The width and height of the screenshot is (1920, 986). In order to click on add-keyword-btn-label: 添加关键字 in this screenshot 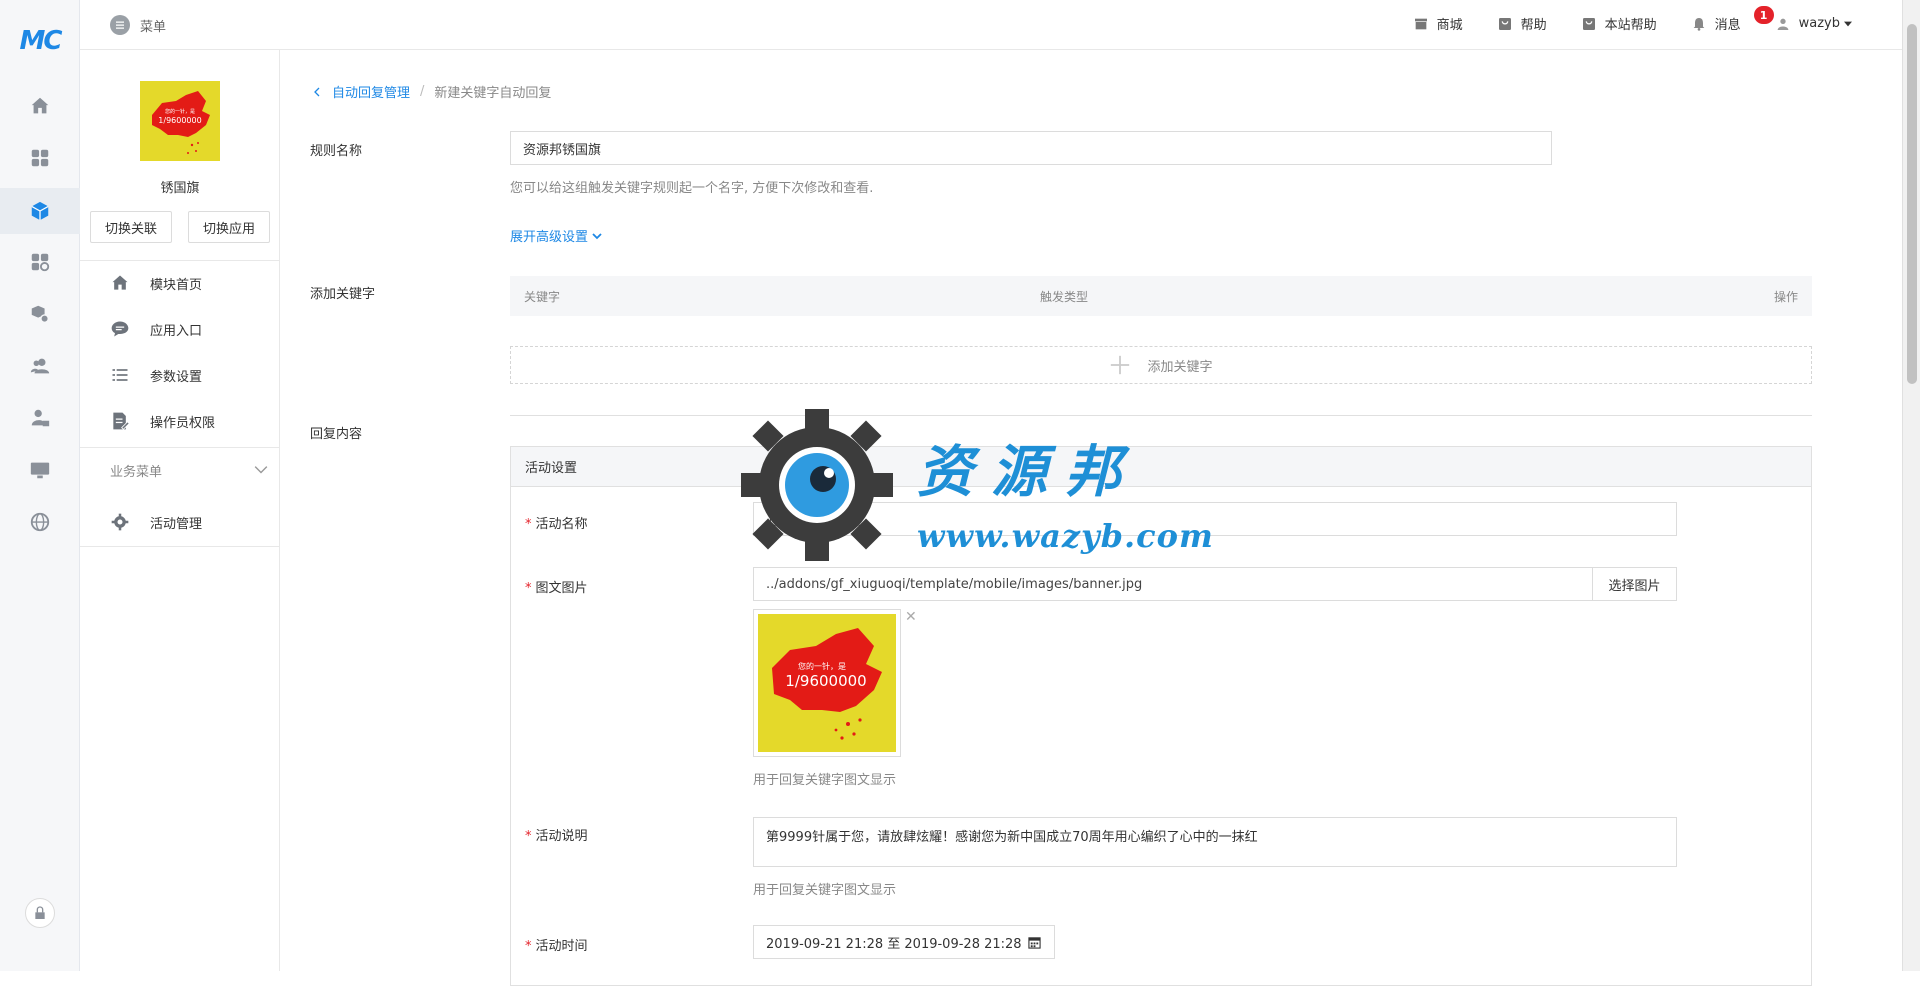, I will do `click(1180, 367)`.